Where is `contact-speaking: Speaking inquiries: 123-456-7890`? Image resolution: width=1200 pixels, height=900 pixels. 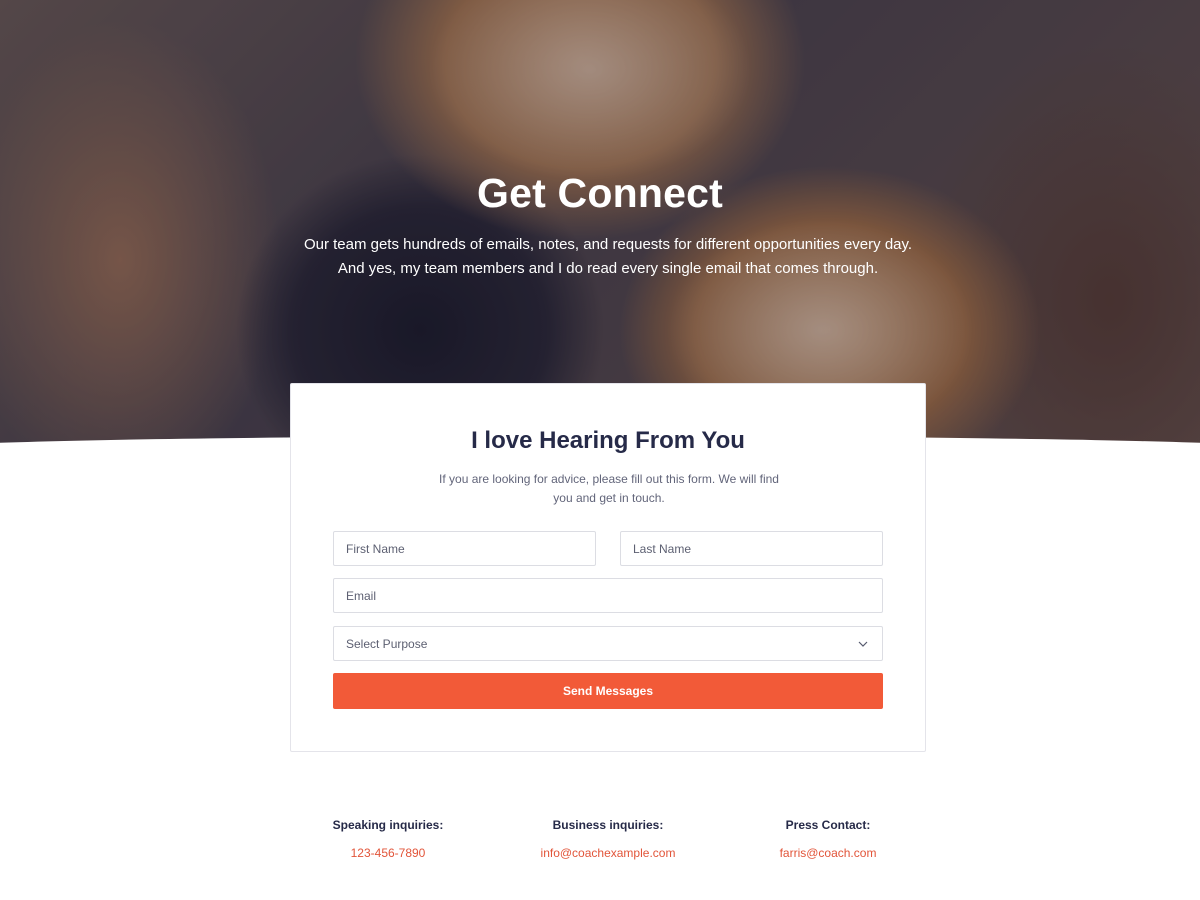 contact-speaking: Speaking inquiries: 123-456-7890 is located at coordinates (388, 839).